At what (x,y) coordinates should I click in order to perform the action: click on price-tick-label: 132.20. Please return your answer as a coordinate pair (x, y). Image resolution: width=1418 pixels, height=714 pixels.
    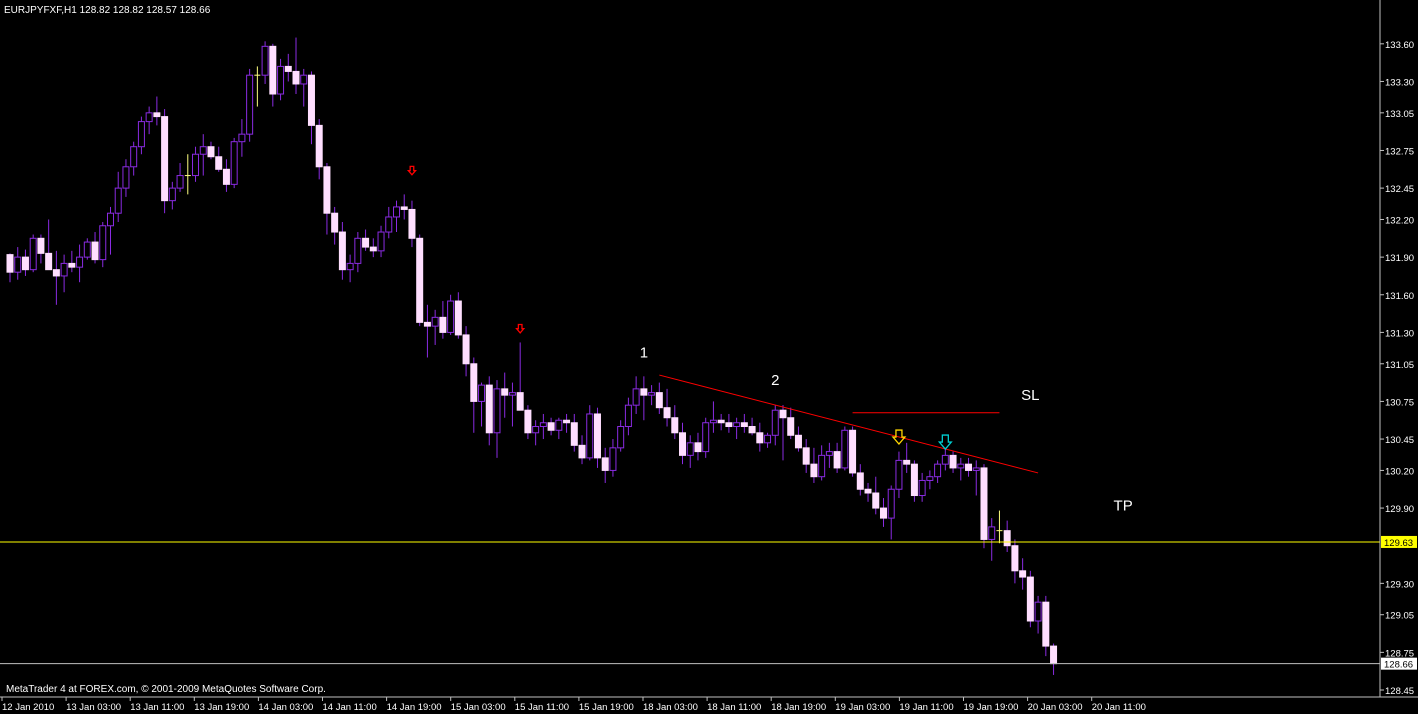
    Looking at the image, I should click on (1399, 220).